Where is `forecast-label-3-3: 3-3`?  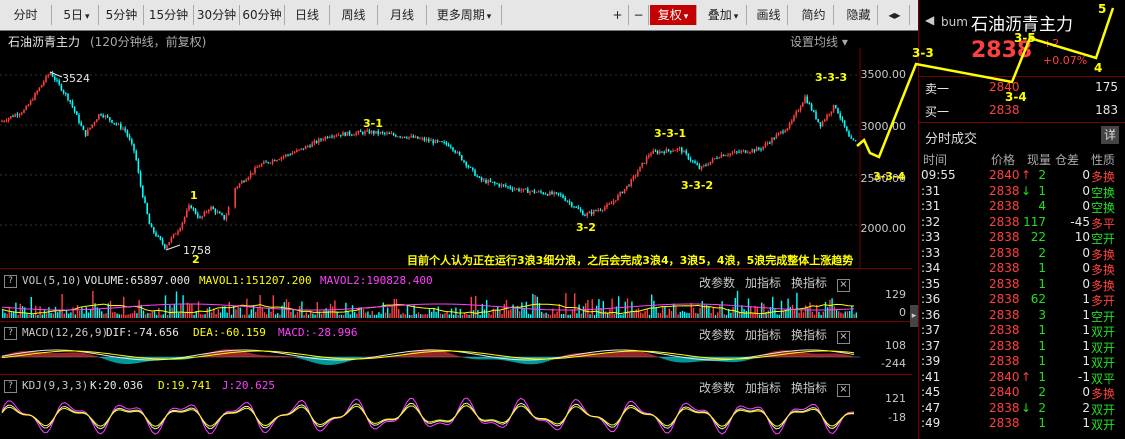 forecast-label-3-3: 3-3 is located at coordinates (923, 53).